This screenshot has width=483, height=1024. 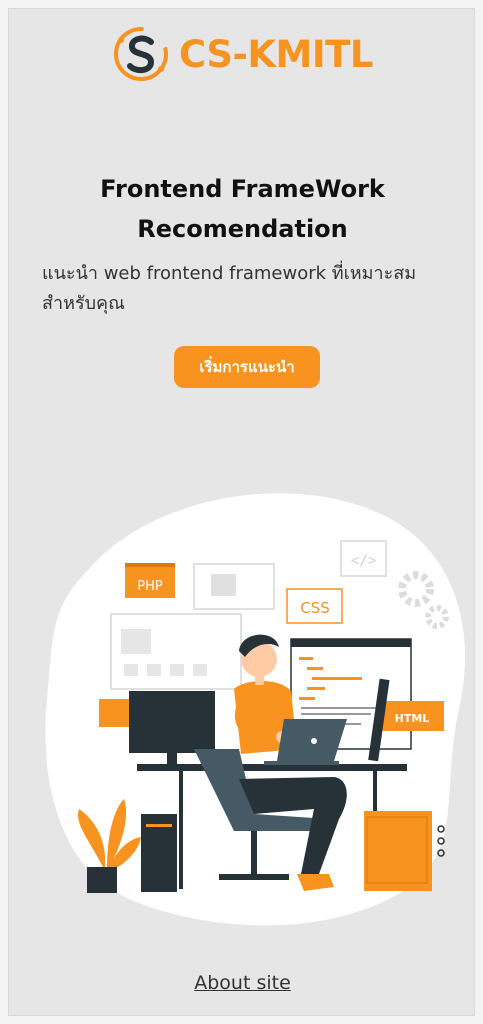 What do you see at coordinates (412, 718) in the screenshot?
I see `html-badge-label: HTML` at bounding box center [412, 718].